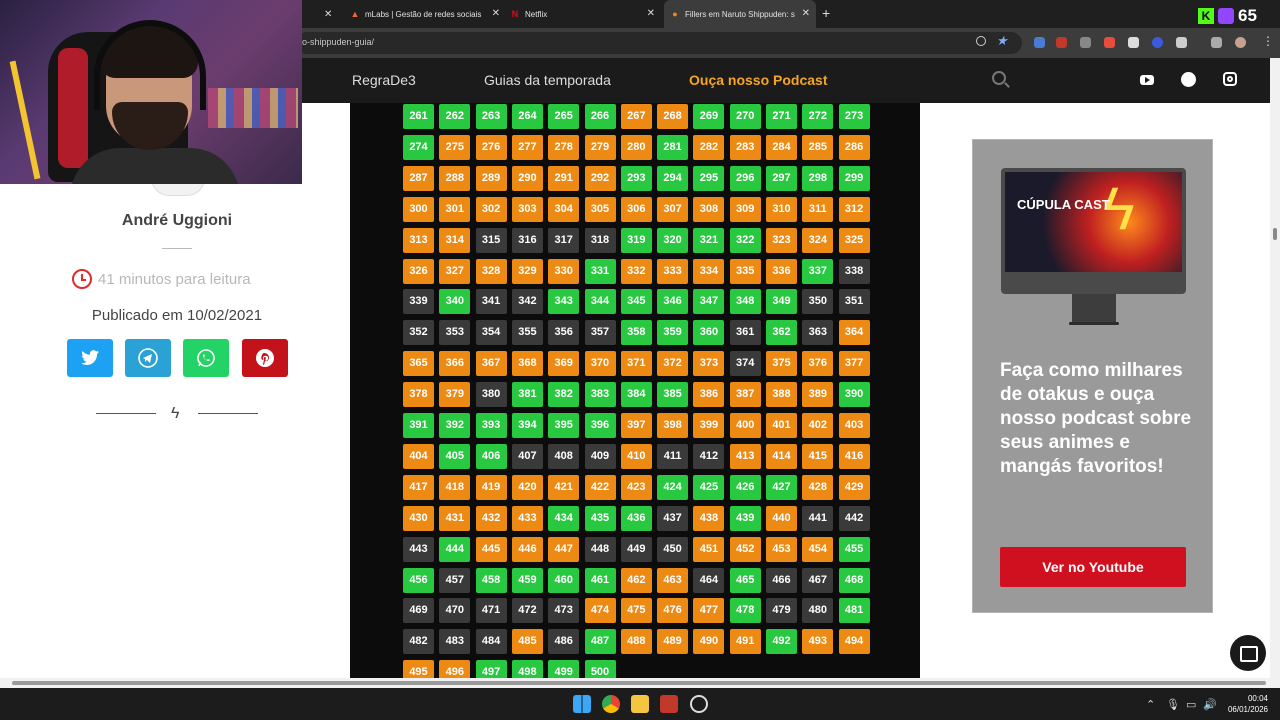 The image size is (1280, 720). Describe the element at coordinates (745, 580) in the screenshot. I see `episode-cell: 465` at that location.